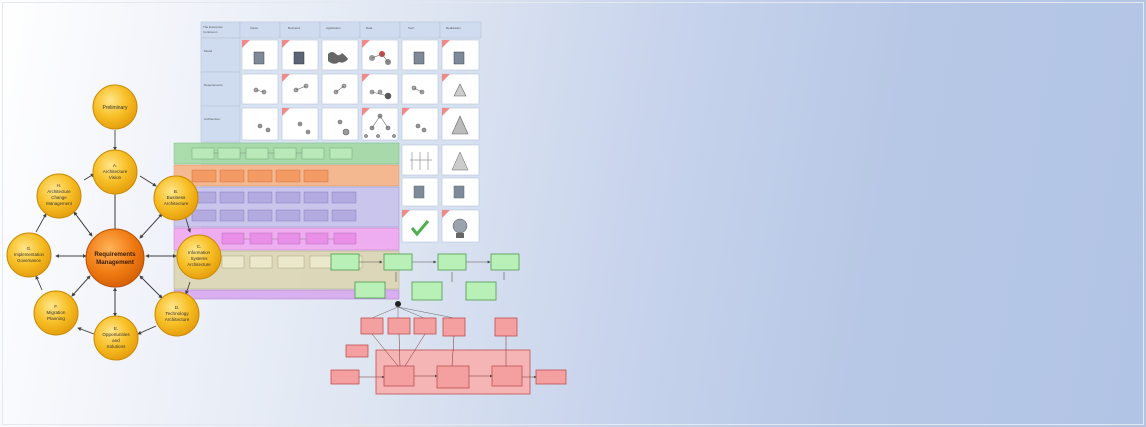 This screenshot has height=427, width=1146. Describe the element at coordinates (59, 185) in the screenshot. I see `svg-text: H.` at that location.